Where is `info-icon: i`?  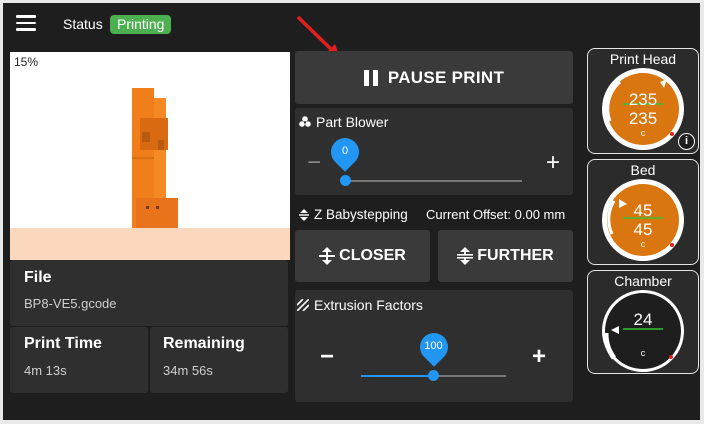
info-icon: i is located at coordinates (686, 141).